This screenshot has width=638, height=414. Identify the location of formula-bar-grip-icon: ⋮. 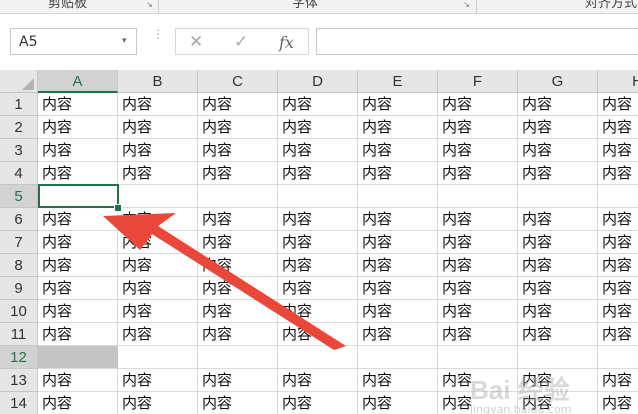
(158, 34).